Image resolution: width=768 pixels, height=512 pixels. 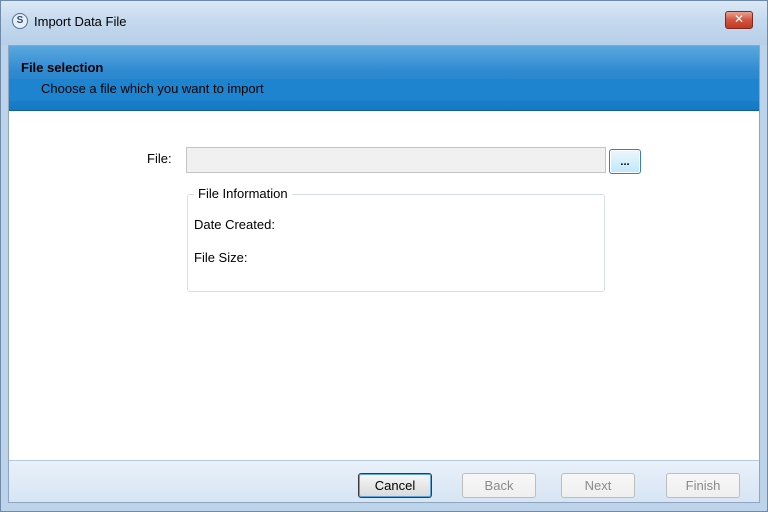 I want to click on next-button: Next, so click(x=598, y=485).